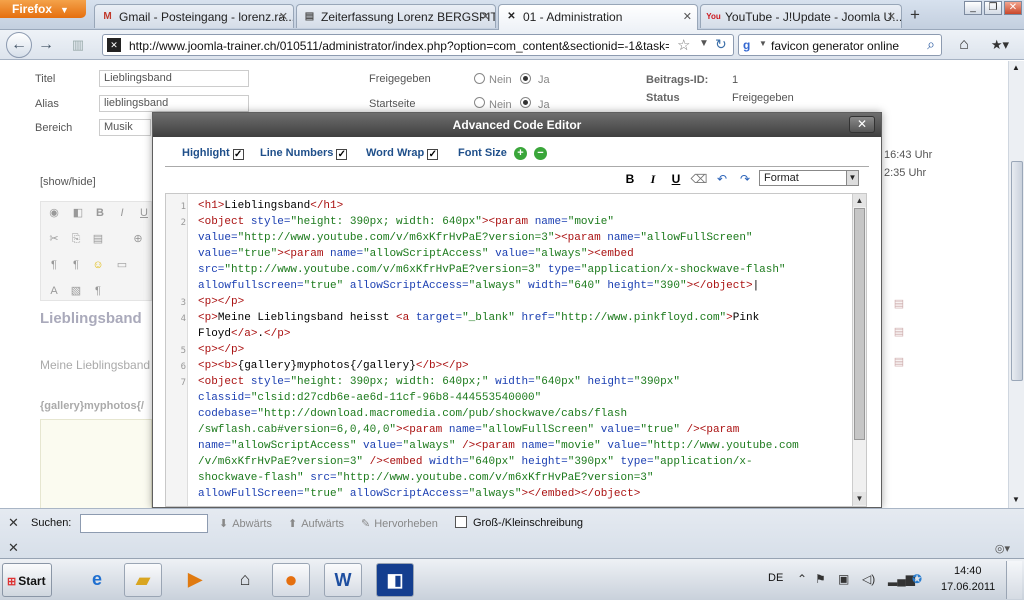  What do you see at coordinates (54, 239) in the screenshot?
I see `cut-icon: ✂` at bounding box center [54, 239].